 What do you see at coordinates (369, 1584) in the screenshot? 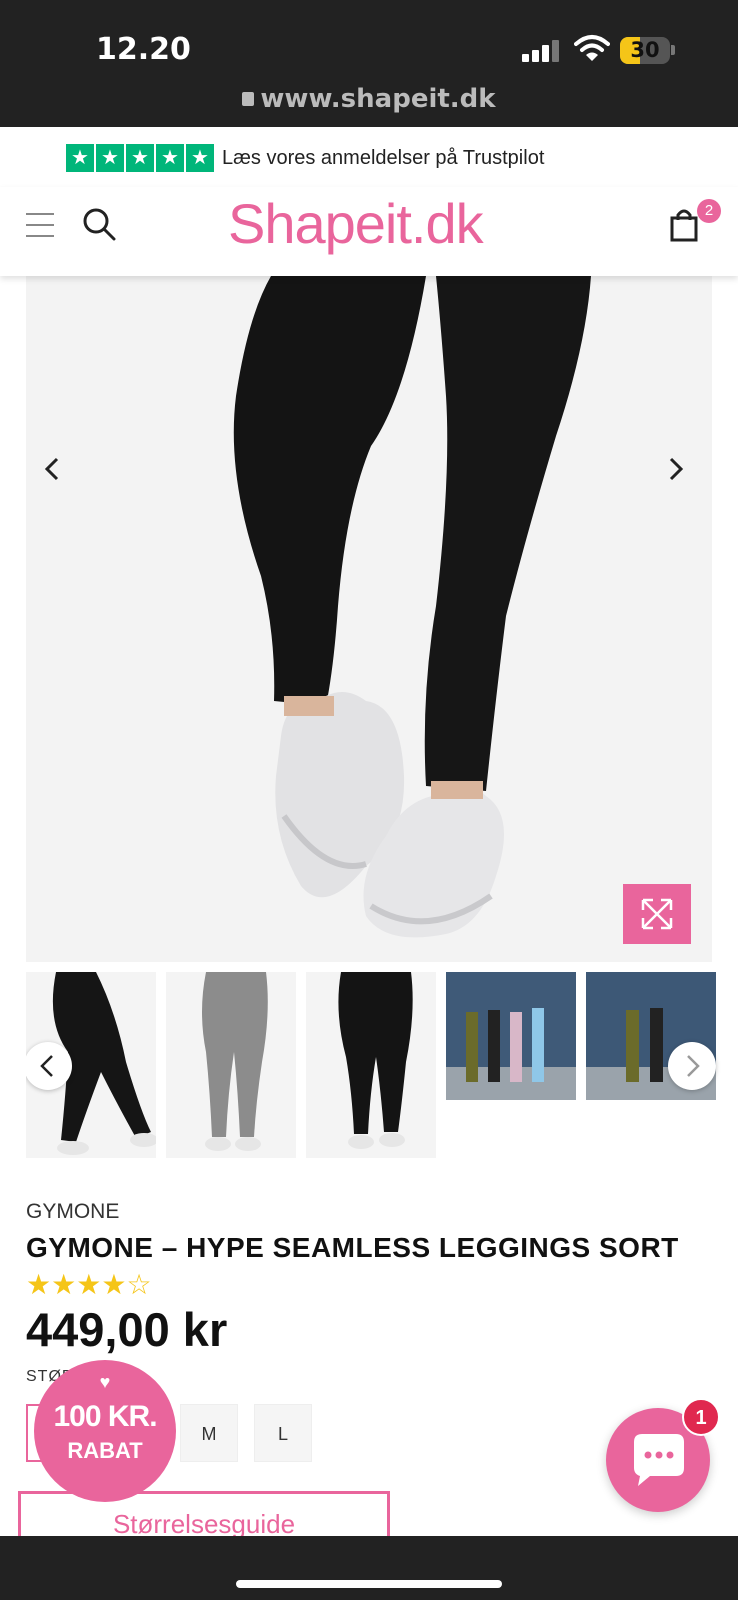
I see `home-indicator` at bounding box center [369, 1584].